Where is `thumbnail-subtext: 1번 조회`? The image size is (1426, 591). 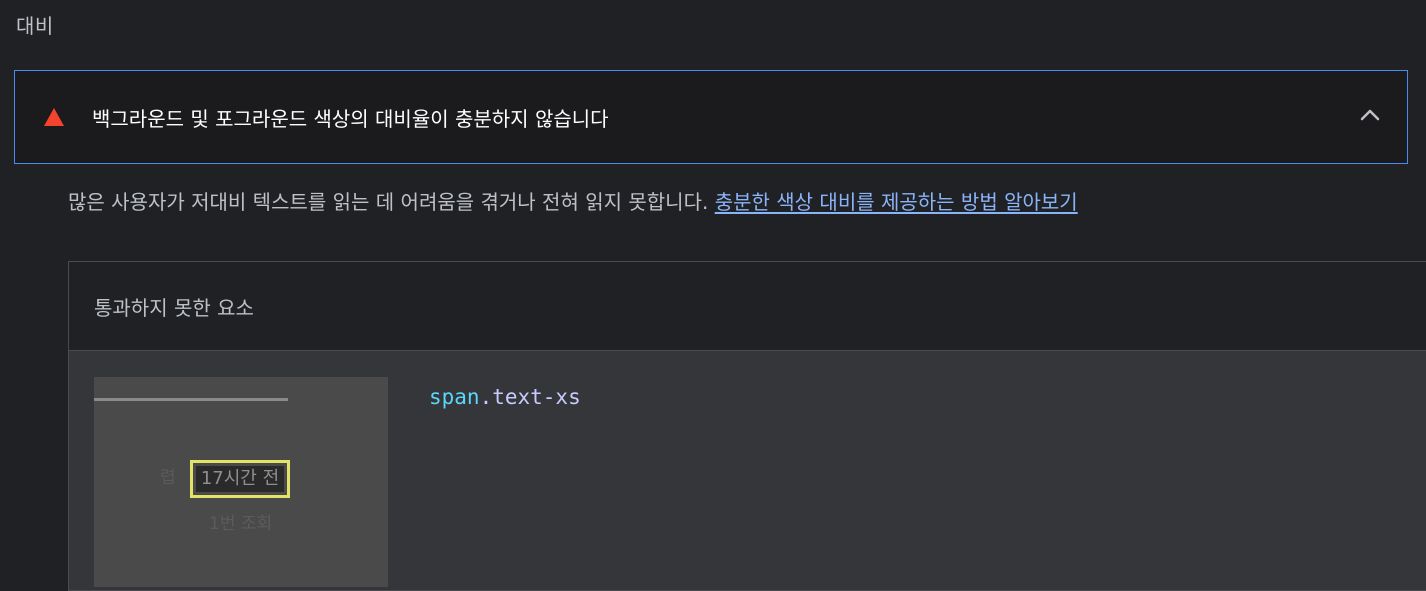 thumbnail-subtext: 1번 조회 is located at coordinates (241, 524).